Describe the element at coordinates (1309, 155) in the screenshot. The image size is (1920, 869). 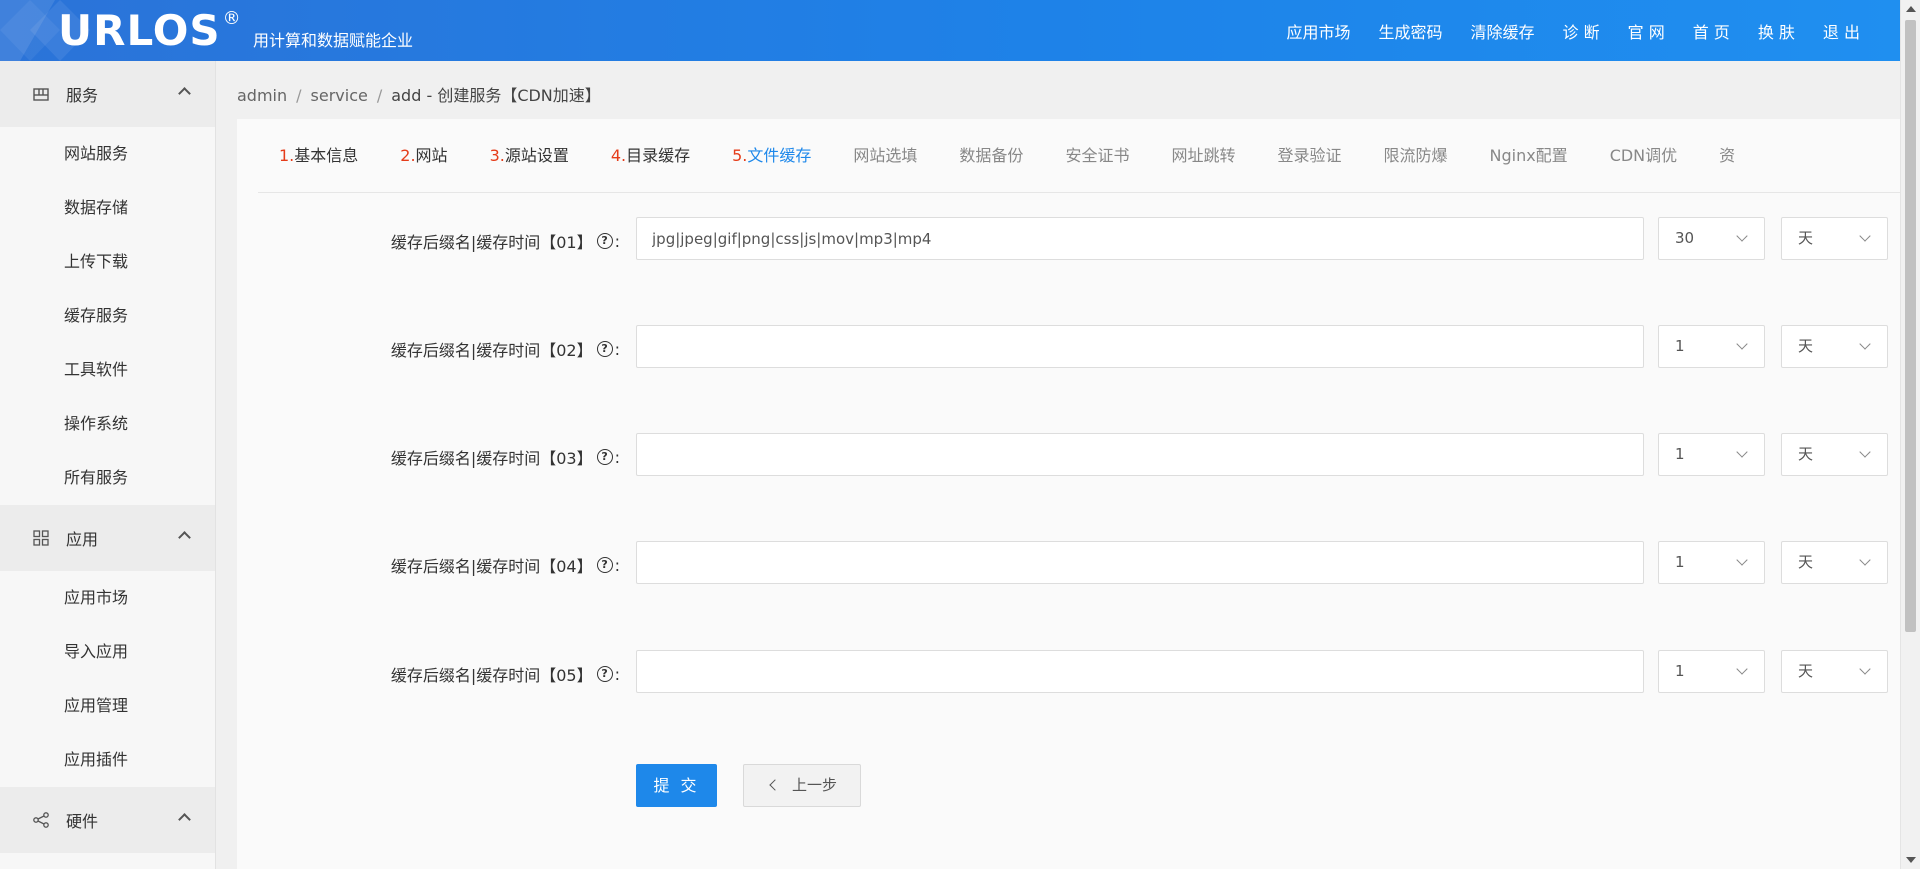
I see `tab-login-auth: 登录验证` at that location.